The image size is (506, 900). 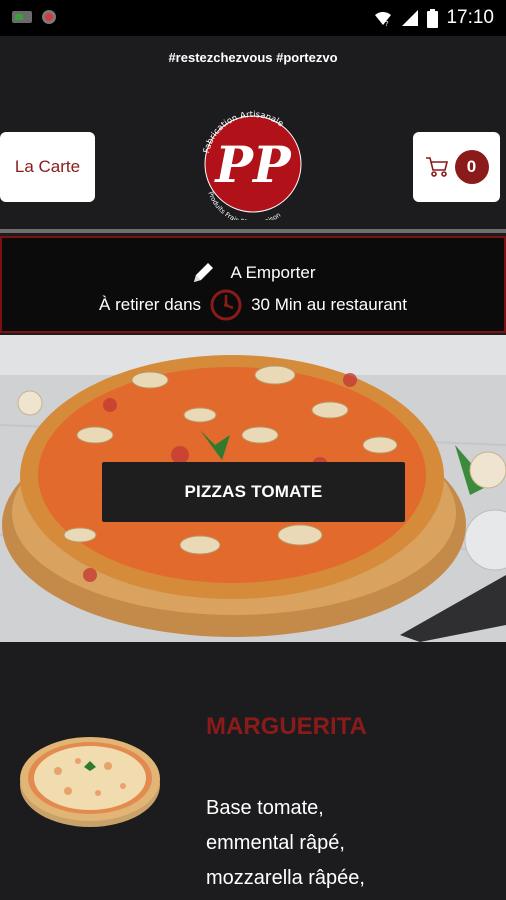 I want to click on clock-icon, so click(x=226, y=305).